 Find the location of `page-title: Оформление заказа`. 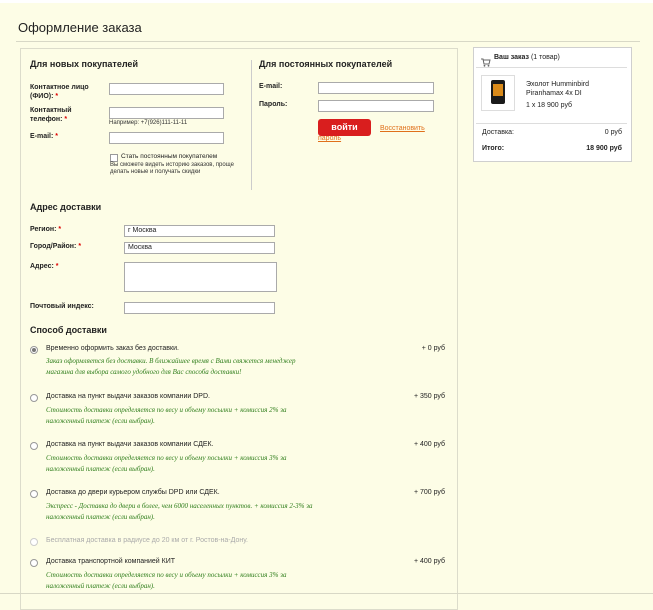

page-title: Оформление заказа is located at coordinates (80, 27).